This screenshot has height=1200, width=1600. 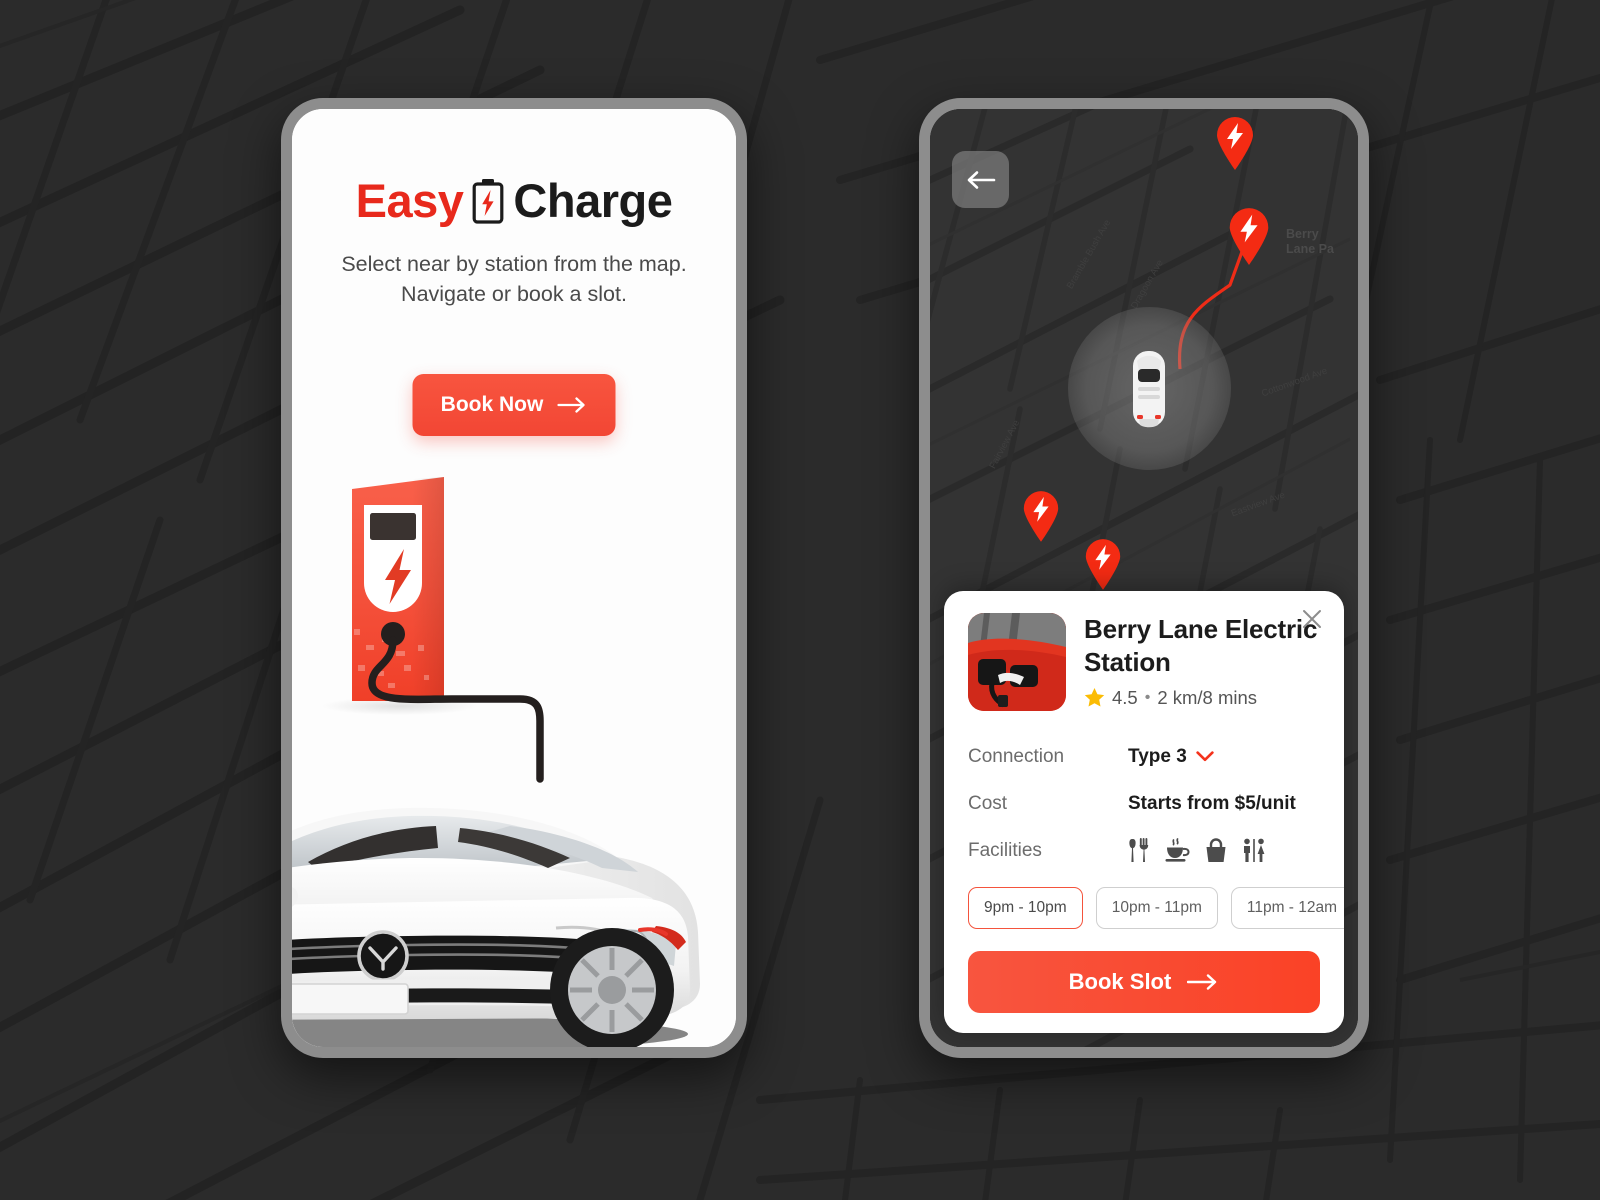 I want to click on subtitle-line-2: Navigate or book a slot., so click(x=514, y=293).